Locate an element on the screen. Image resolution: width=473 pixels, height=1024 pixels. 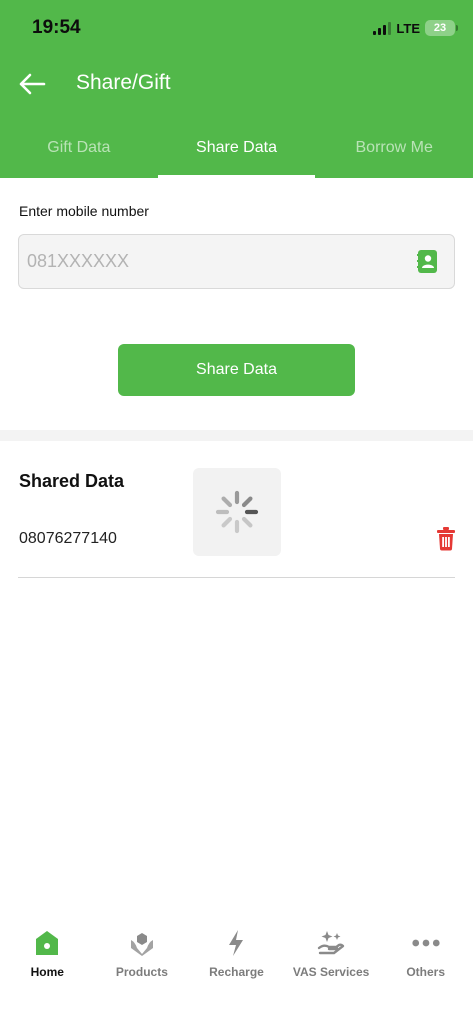
nav-recharge: Recharge is located at coordinates (236, 972).